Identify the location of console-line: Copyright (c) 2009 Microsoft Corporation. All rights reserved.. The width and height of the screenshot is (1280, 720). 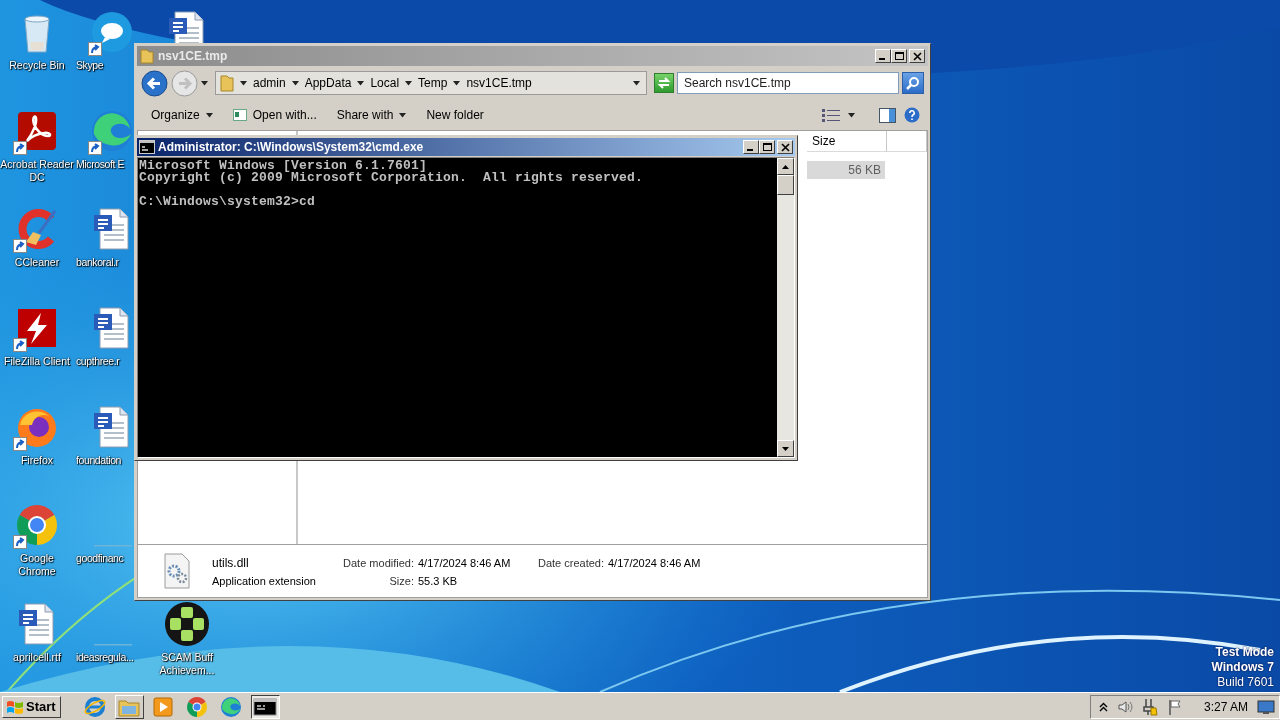
(392, 178).